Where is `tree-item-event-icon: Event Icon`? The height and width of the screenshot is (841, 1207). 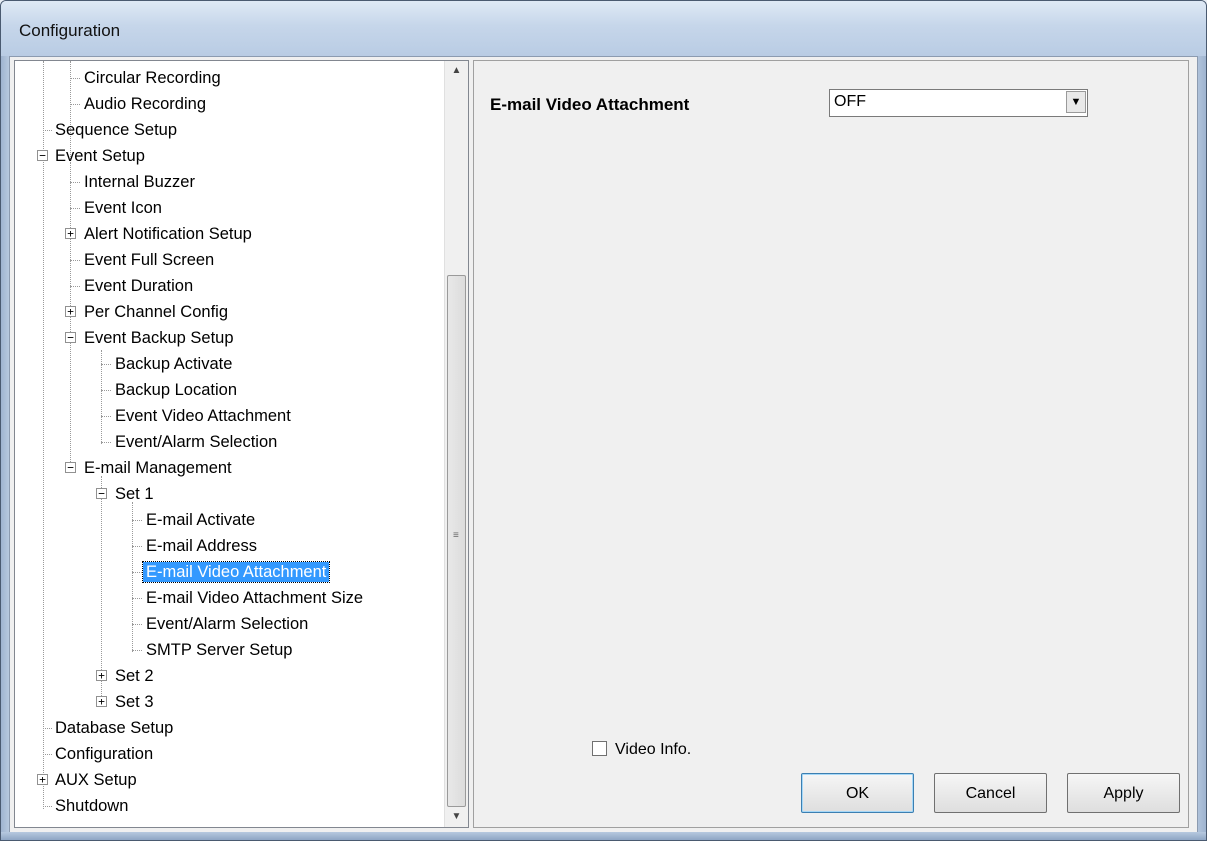
tree-item-event-icon: Event Icon is located at coordinates (117, 208).